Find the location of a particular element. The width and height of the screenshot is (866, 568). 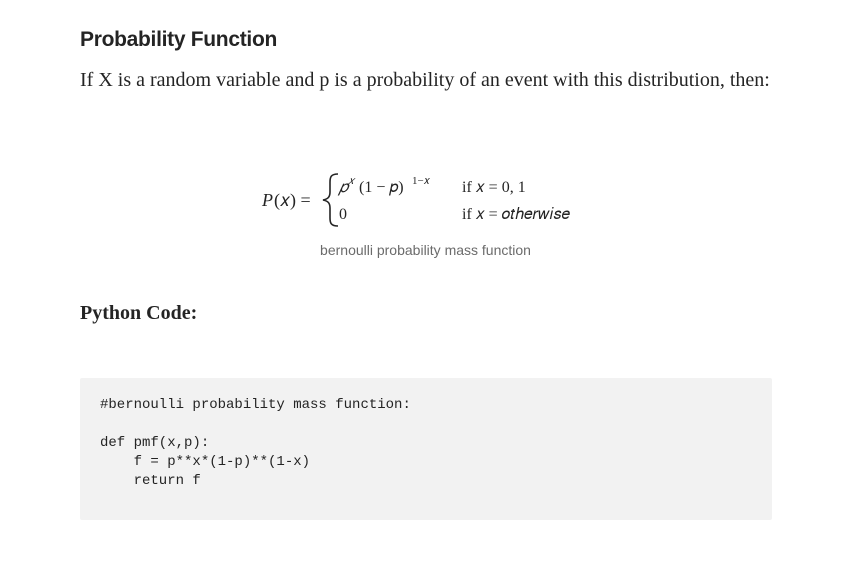

cases-brace is located at coordinates (330, 200).